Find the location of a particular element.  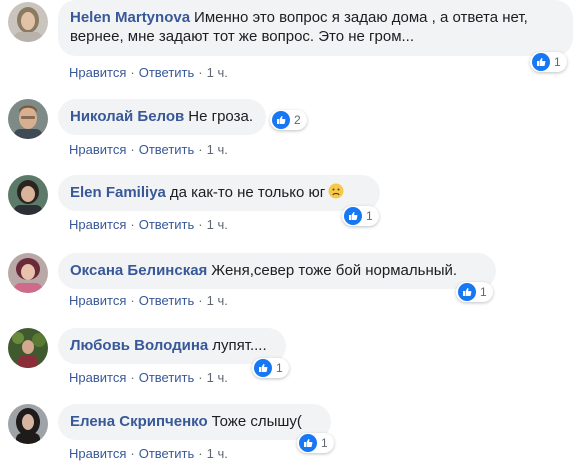

comment-text: да как-то не только юг is located at coordinates (247, 192).